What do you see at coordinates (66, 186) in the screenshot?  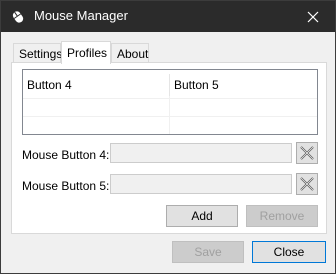 I see `mouse-button-5-label: Mouse Button 5:` at bounding box center [66, 186].